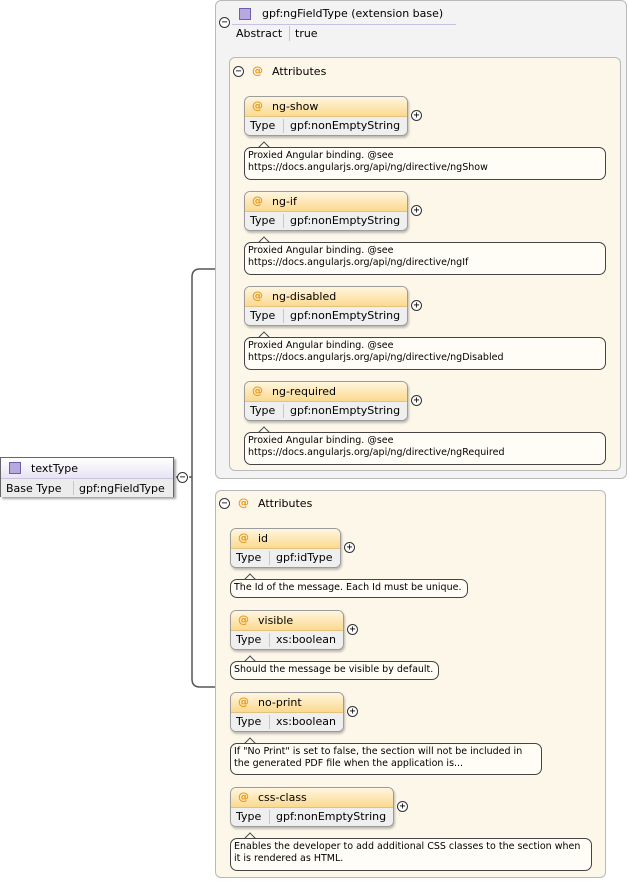 Image resolution: width=629 pixels, height=881 pixels. What do you see at coordinates (285, 503) in the screenshot?
I see `own-attributes-label: Attributes` at bounding box center [285, 503].